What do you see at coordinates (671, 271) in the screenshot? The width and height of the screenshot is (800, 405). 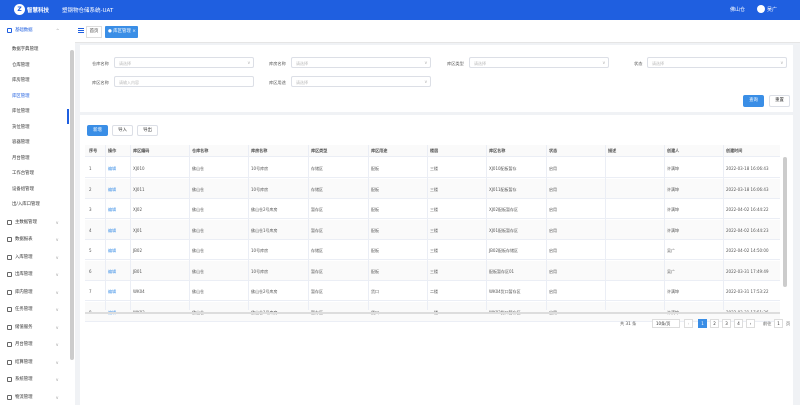 I see `cell-creator: 吴广` at bounding box center [671, 271].